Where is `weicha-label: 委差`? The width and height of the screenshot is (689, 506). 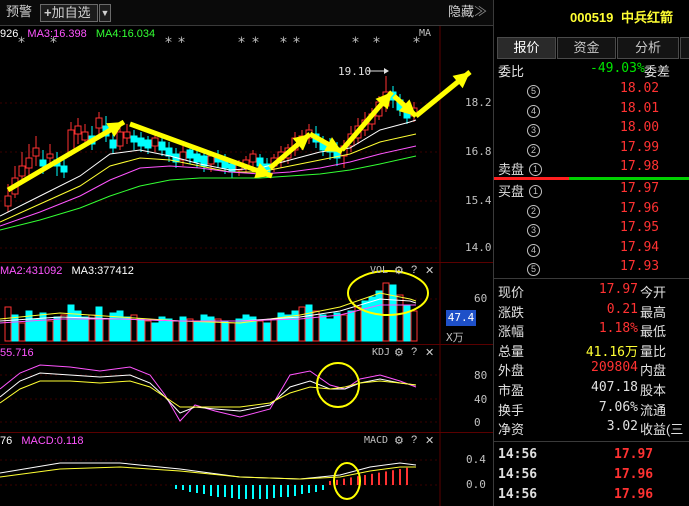 weicha-label: 委差 is located at coordinates (657, 71).